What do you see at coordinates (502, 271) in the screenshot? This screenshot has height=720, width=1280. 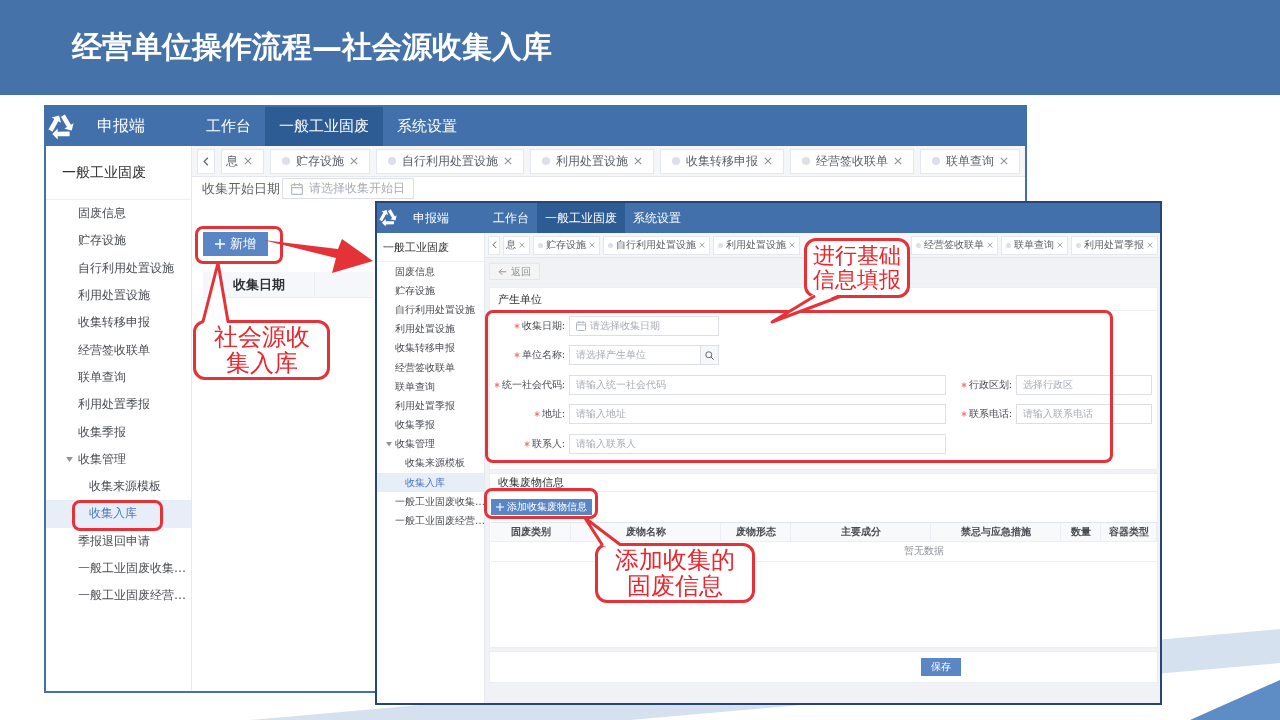 I see `back-arrow-icon` at bounding box center [502, 271].